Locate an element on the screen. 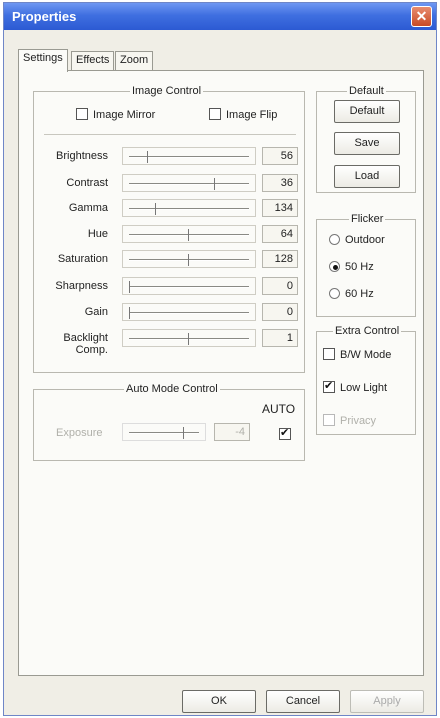 The image size is (440, 718). flicker-option-60hz: 60 Hz is located at coordinates (351, 294).